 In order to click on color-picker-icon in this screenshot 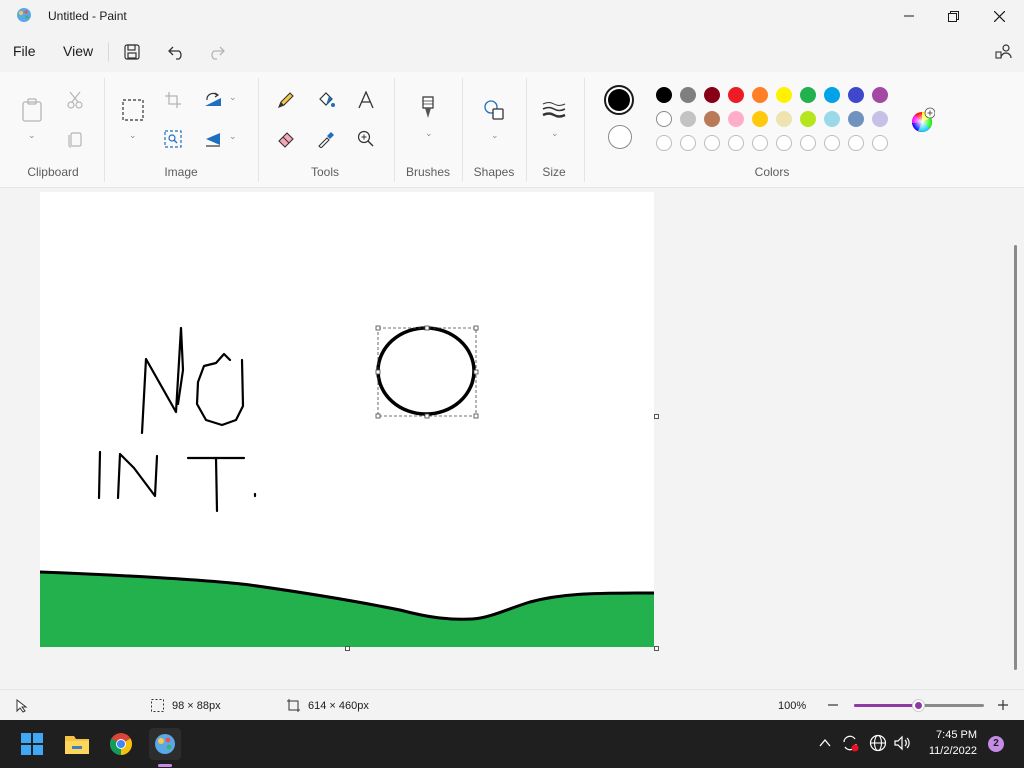, I will do `click(326, 140)`.